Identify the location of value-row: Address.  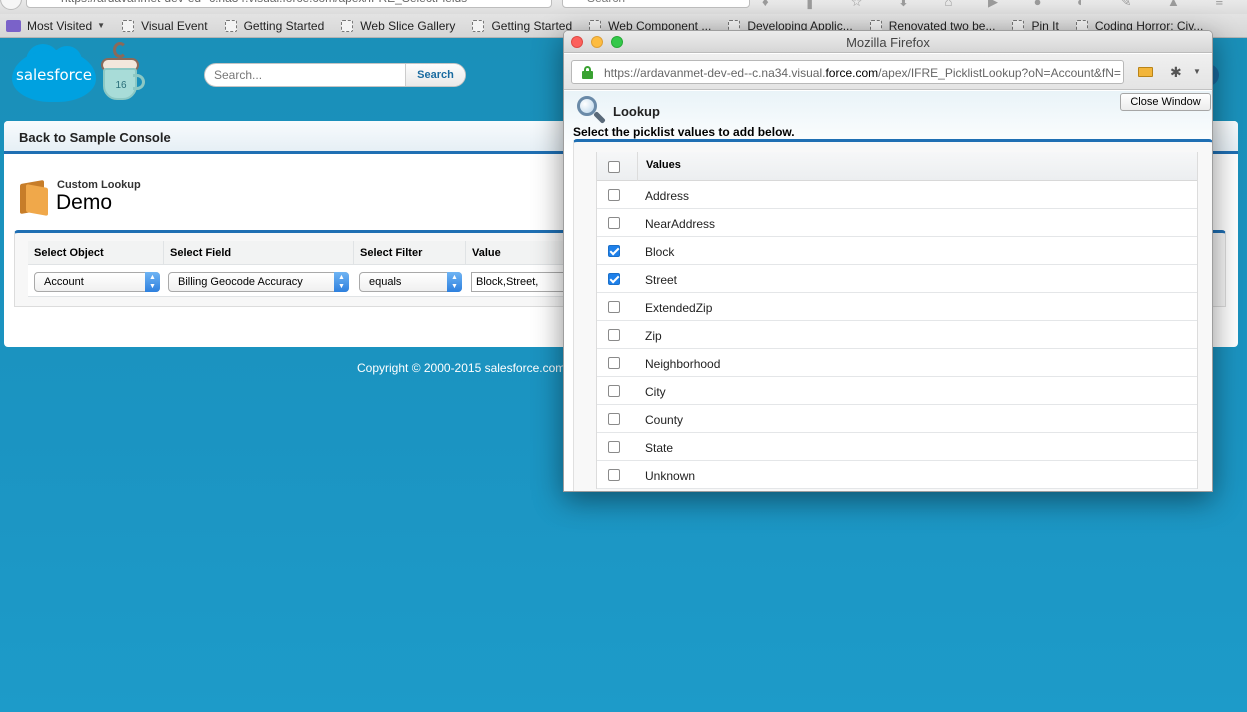
(897, 195).